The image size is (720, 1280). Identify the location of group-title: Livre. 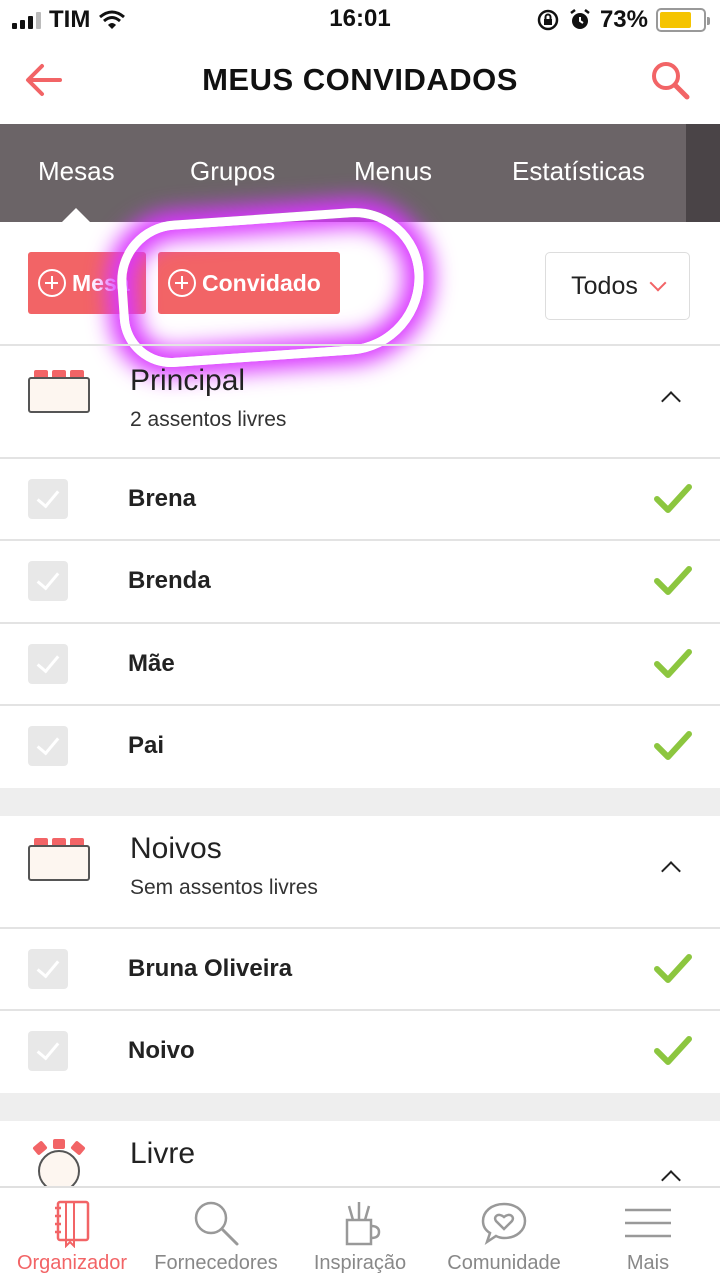
(163, 1153).